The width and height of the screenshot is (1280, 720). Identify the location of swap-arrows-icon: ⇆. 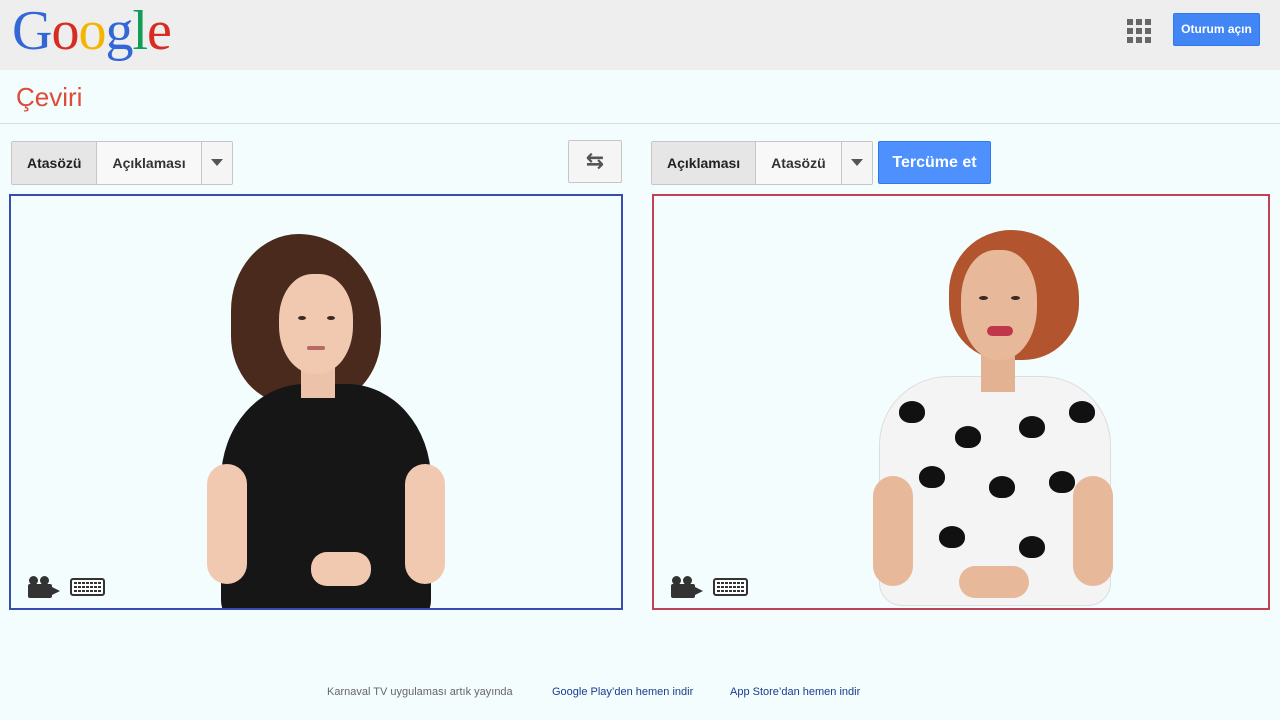
(595, 160).